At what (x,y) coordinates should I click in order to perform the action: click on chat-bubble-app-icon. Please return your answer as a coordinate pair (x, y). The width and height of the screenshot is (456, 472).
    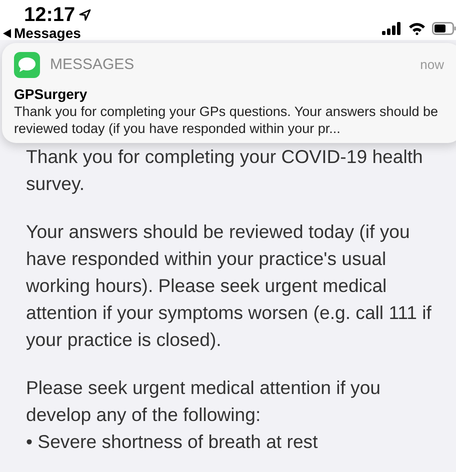
    Looking at the image, I should click on (27, 65).